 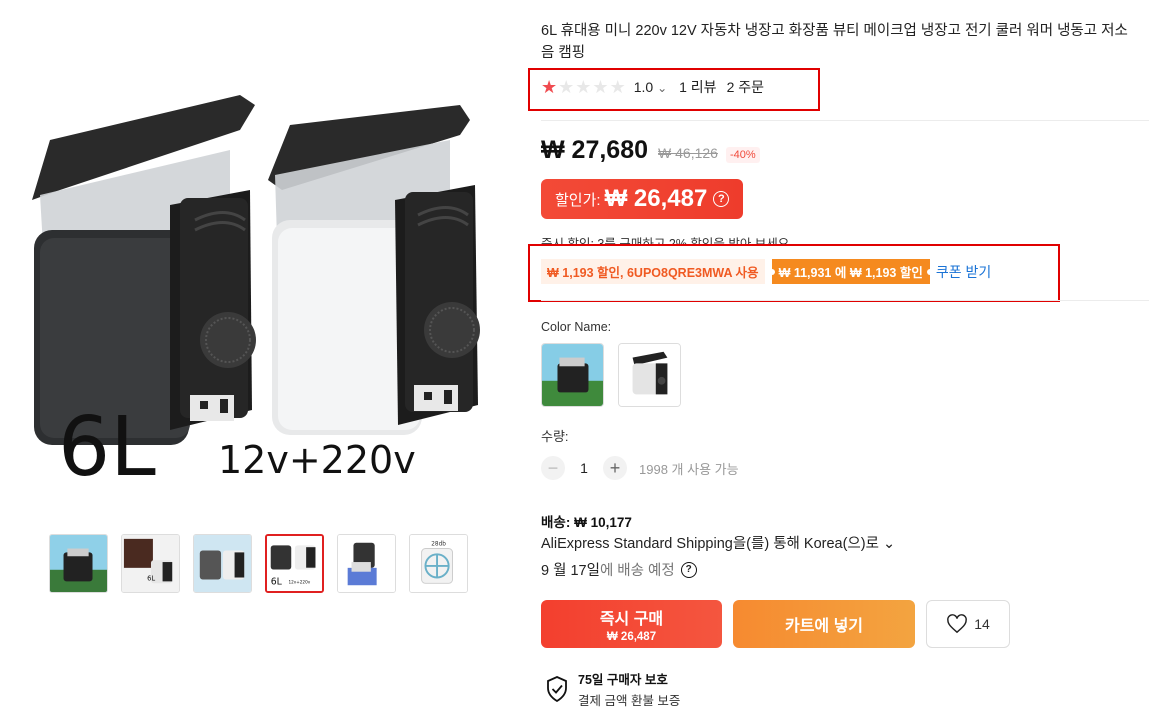 What do you see at coordinates (656, 198) in the screenshot?
I see `sale-price-amount: ₩ 26,487` at bounding box center [656, 198].